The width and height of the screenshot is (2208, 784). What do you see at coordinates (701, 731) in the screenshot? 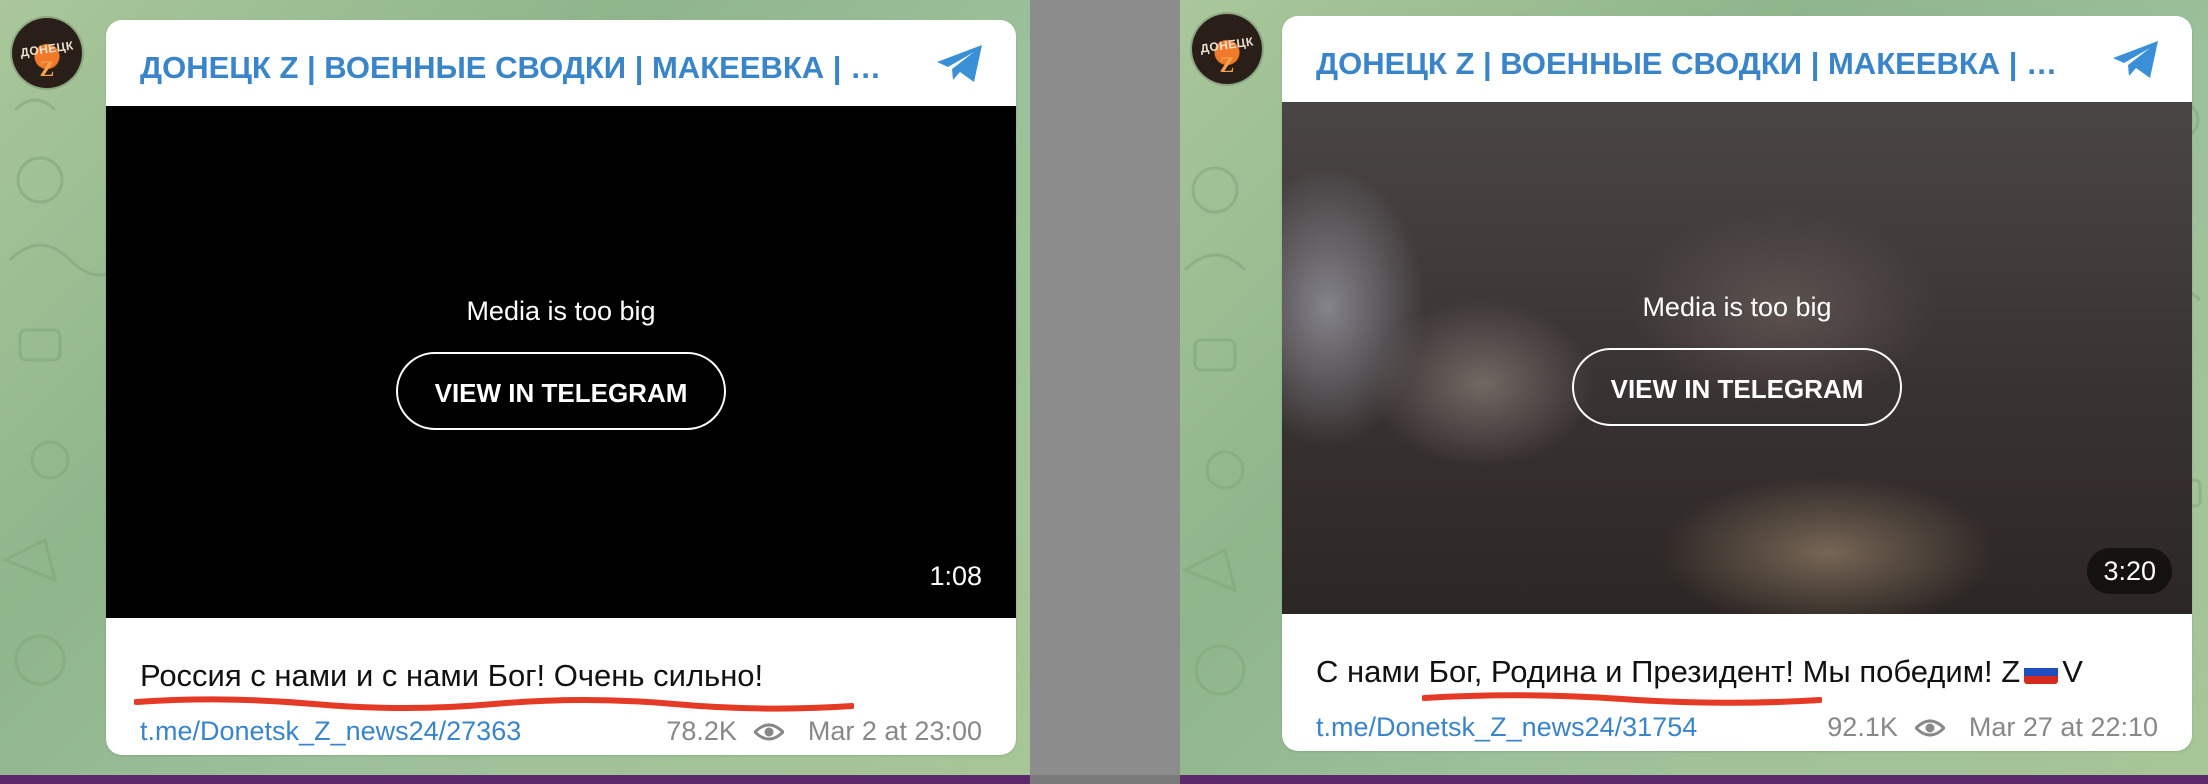
I see `view-count: 78.2K` at bounding box center [701, 731].